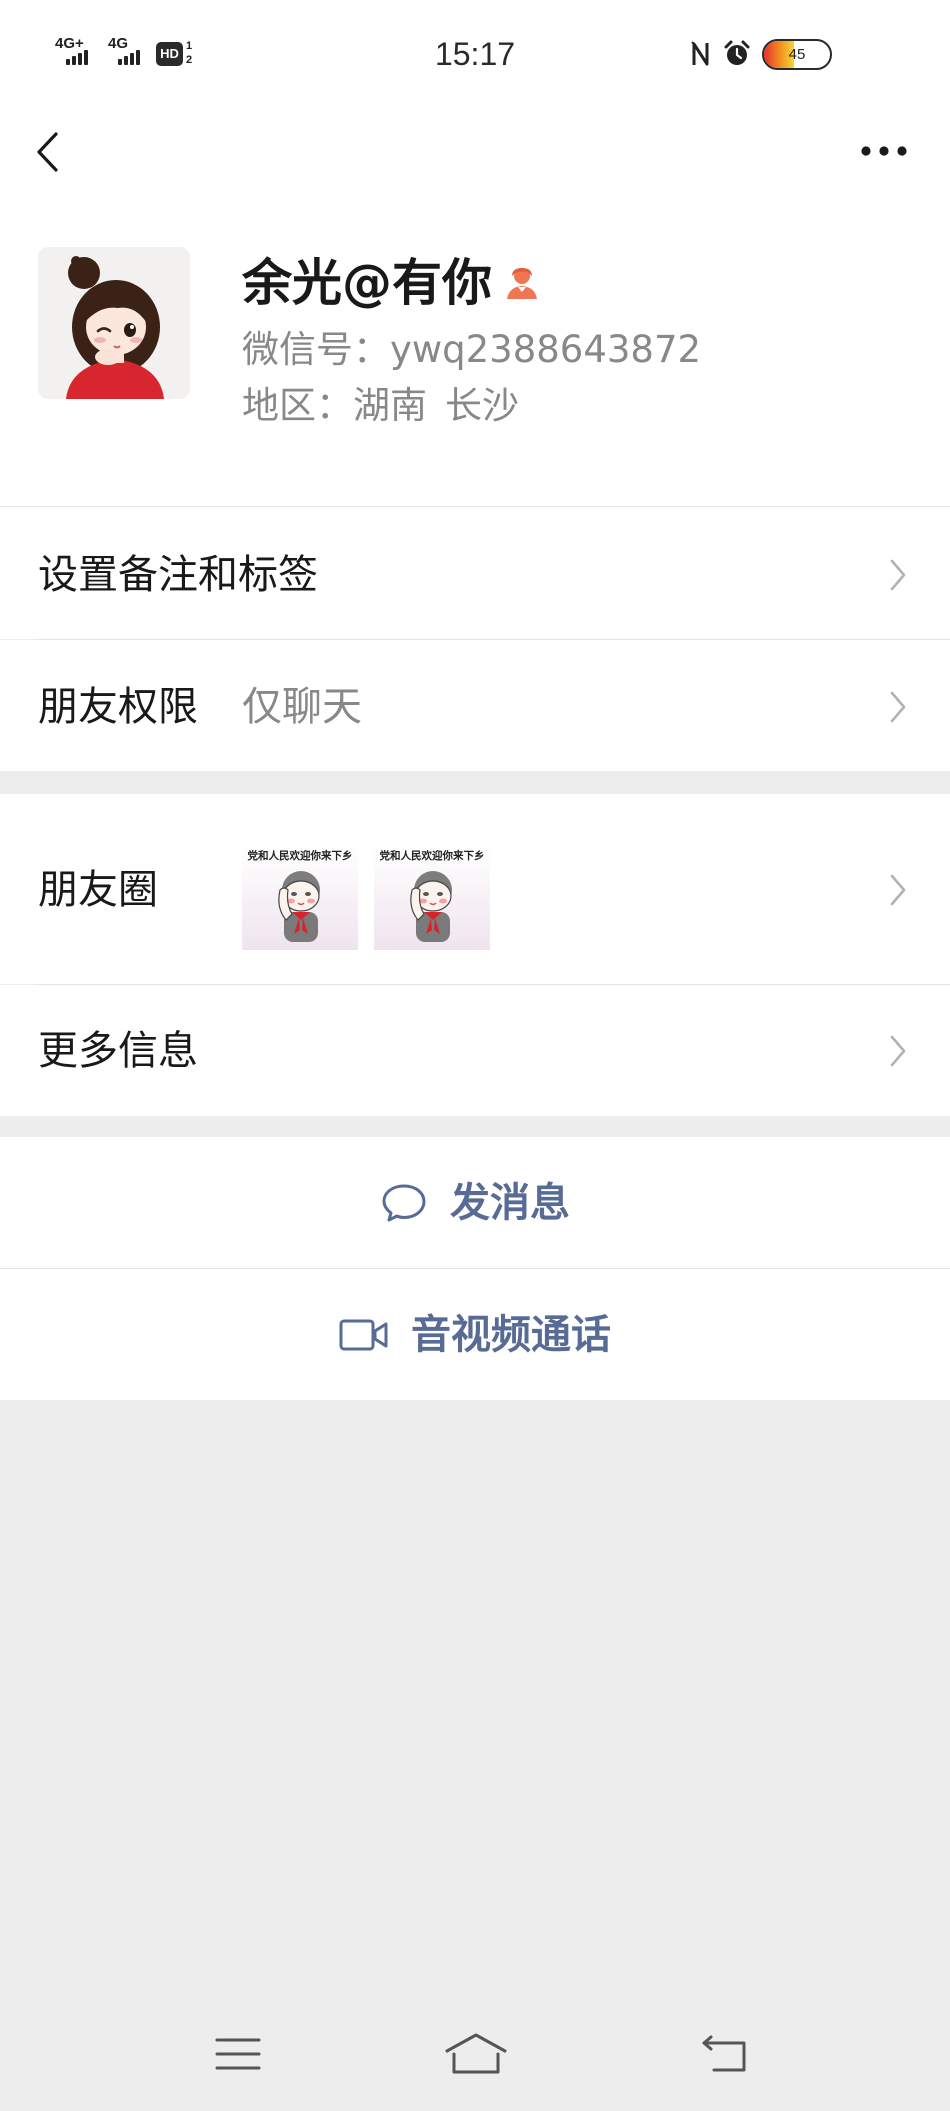  I want to click on avatar, so click(114, 323).